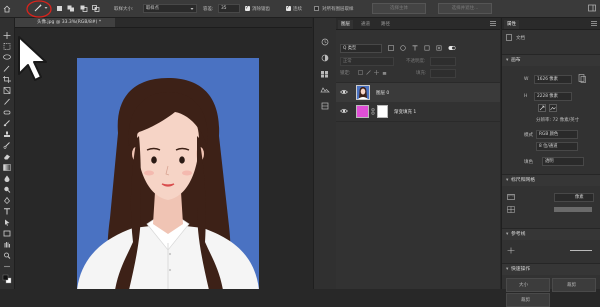 The image size is (600, 307). What do you see at coordinates (59, 8) in the screenshot?
I see `new-selection-icon` at bounding box center [59, 8].